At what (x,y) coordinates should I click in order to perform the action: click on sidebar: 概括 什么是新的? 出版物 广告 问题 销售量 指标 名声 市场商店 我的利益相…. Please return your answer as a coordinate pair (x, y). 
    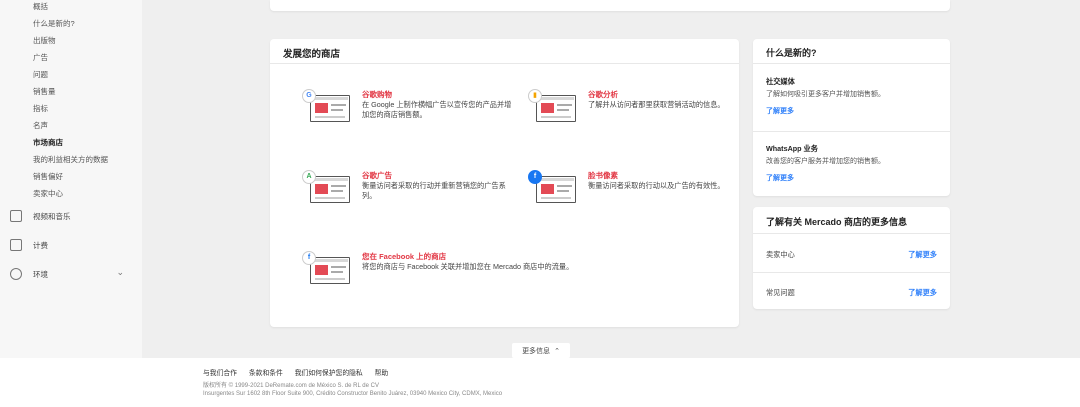
    Looking at the image, I should click on (71, 179).